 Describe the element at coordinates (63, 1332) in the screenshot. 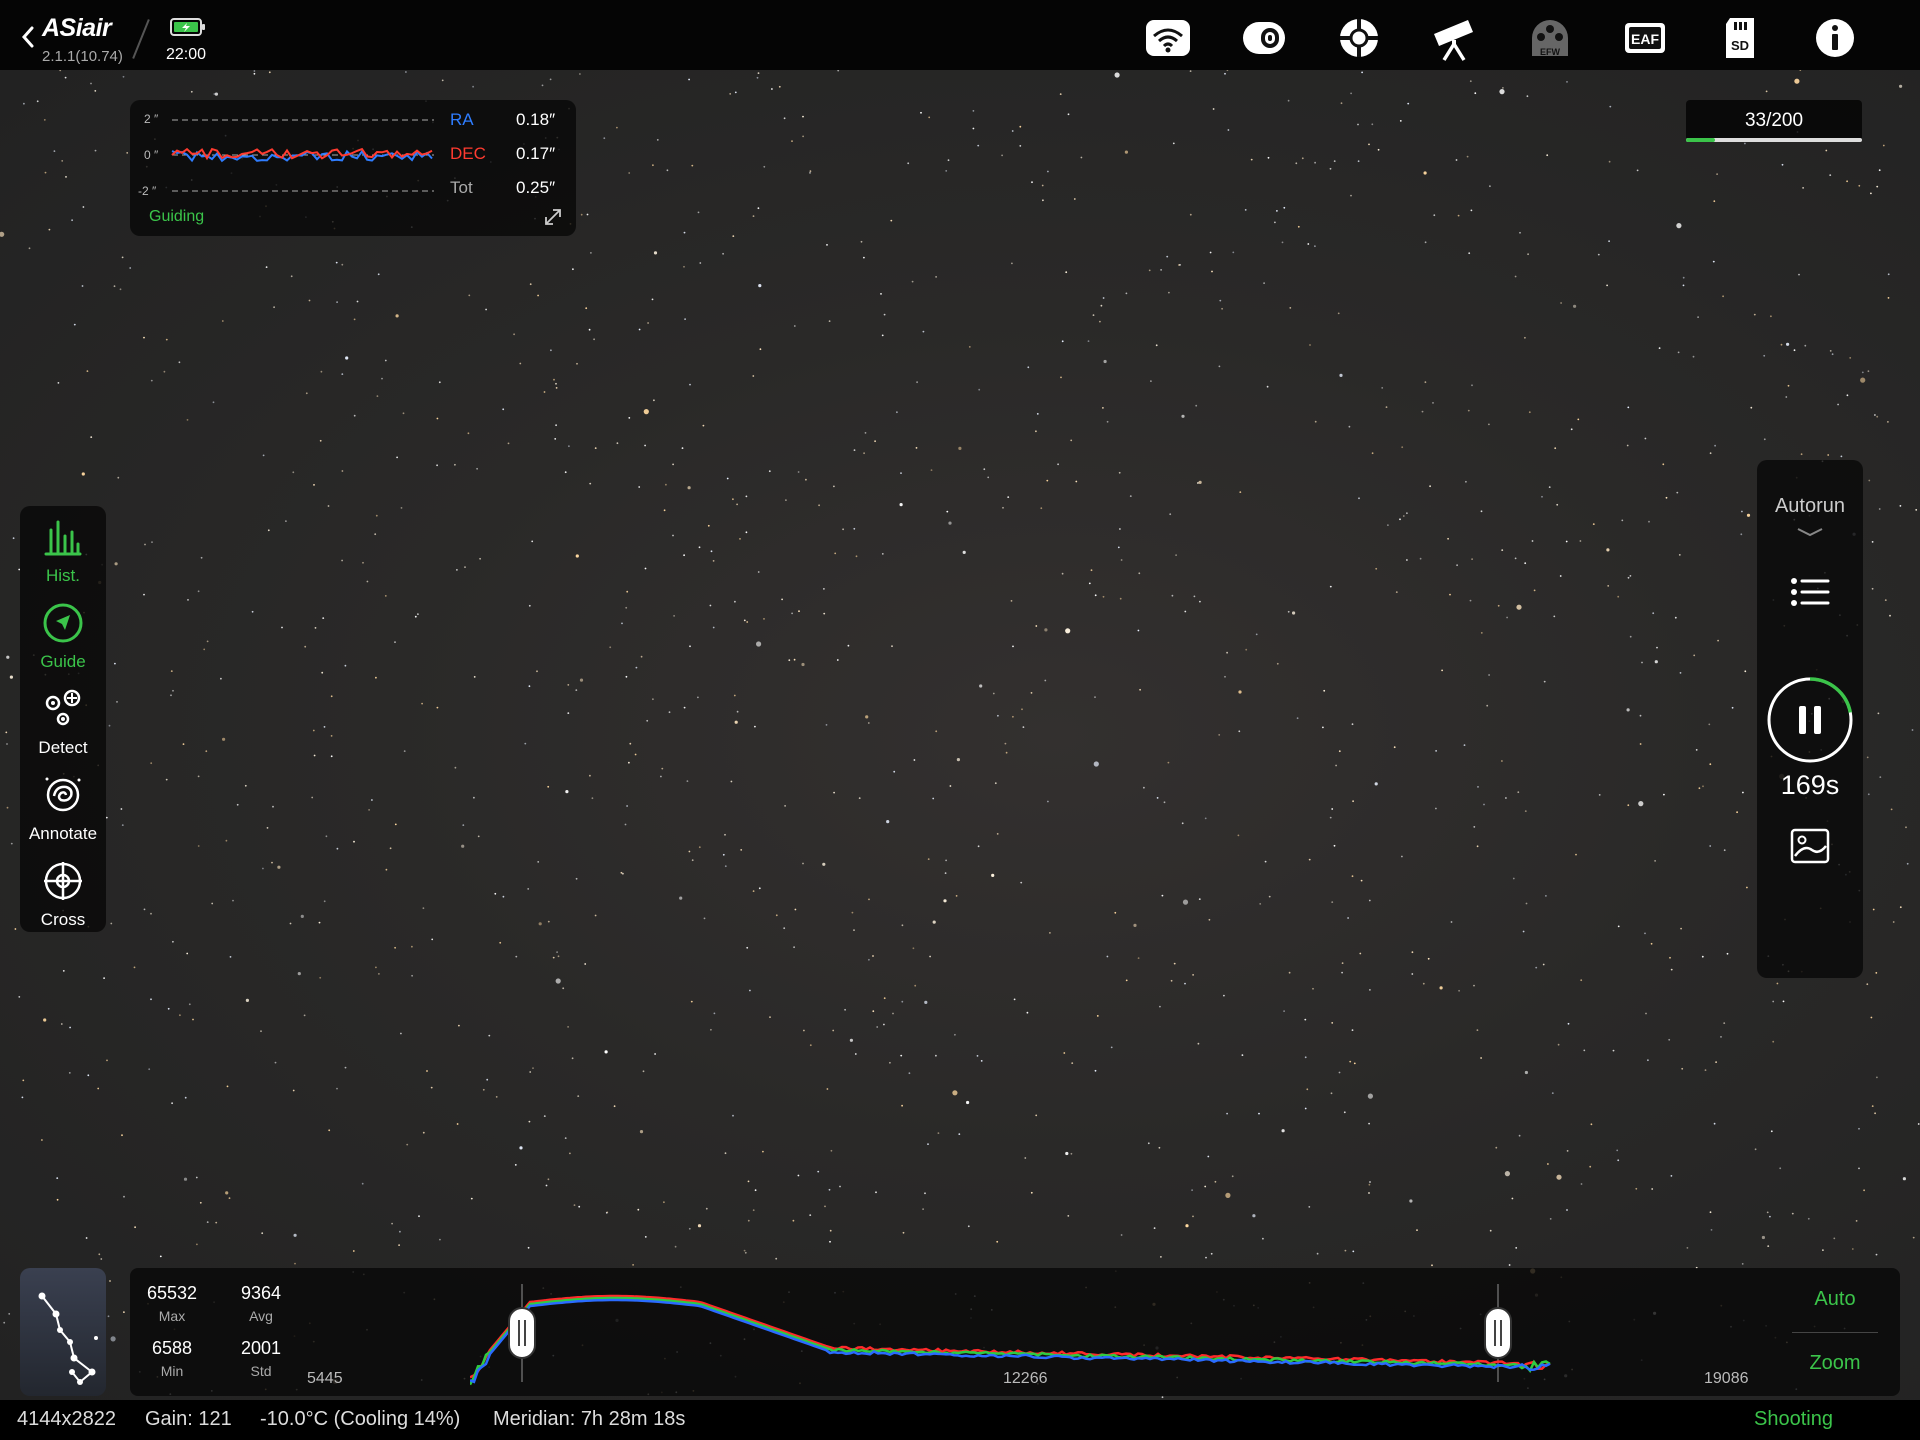

I see `constellation-button` at that location.